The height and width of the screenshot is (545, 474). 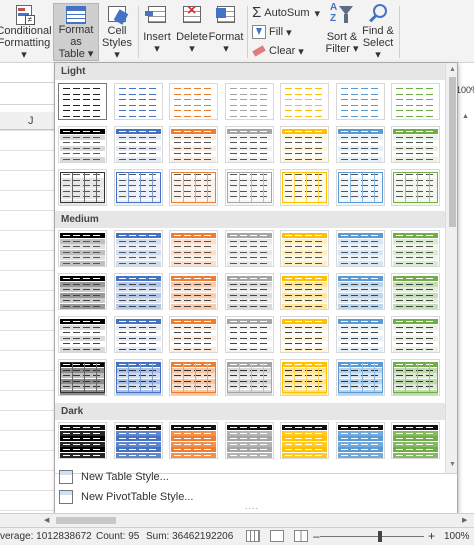 What do you see at coordinates (452, 464) in the screenshot?
I see `scroll-down-arrow-icon: ▼` at bounding box center [452, 464].